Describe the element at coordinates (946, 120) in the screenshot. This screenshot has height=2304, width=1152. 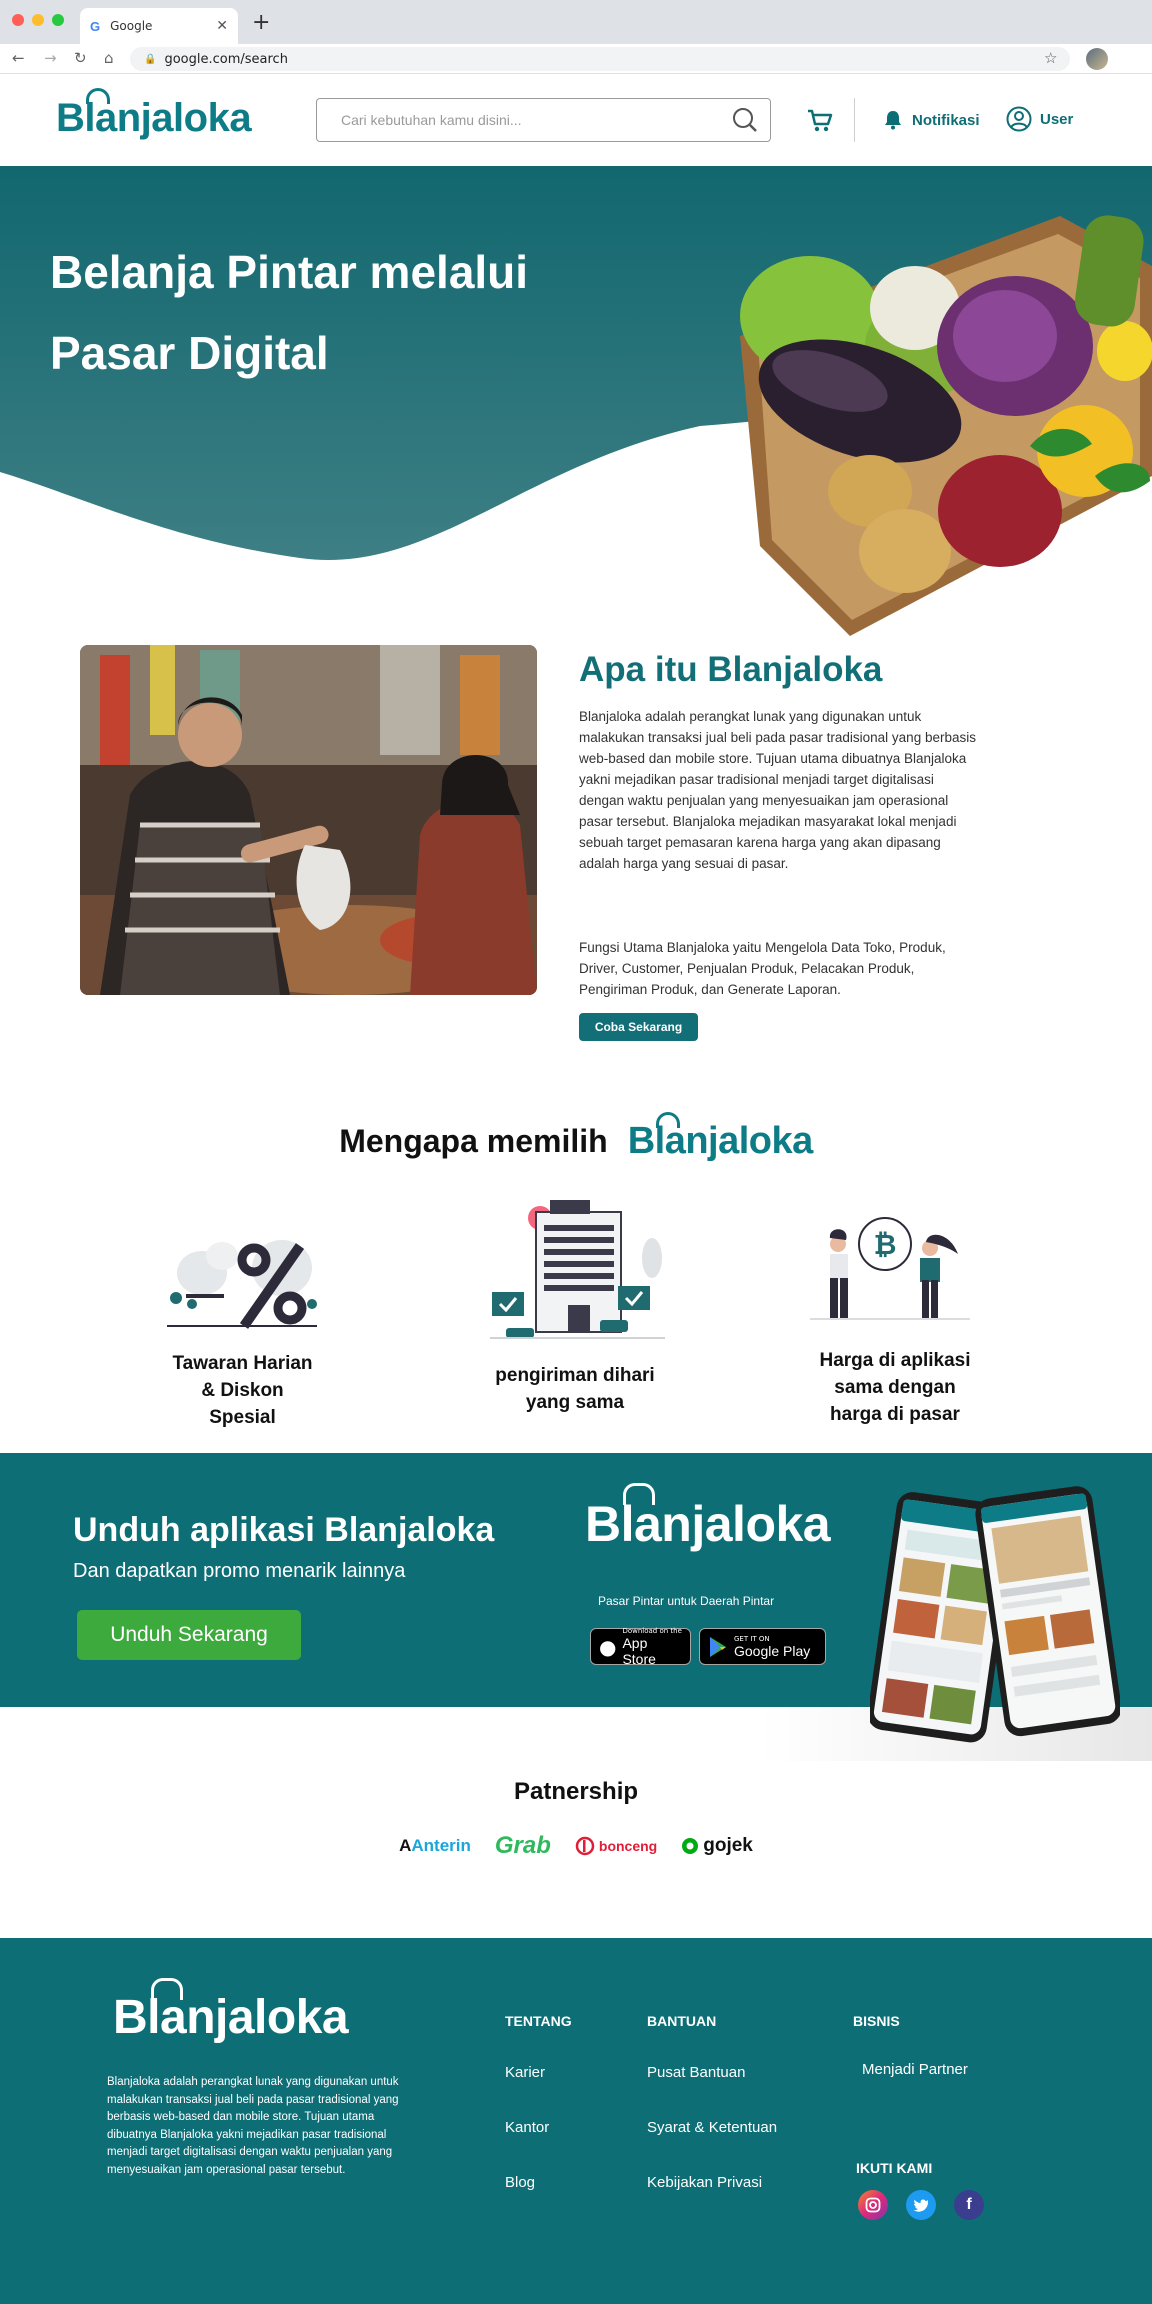
I see `notification-label: Notifikasi` at that location.